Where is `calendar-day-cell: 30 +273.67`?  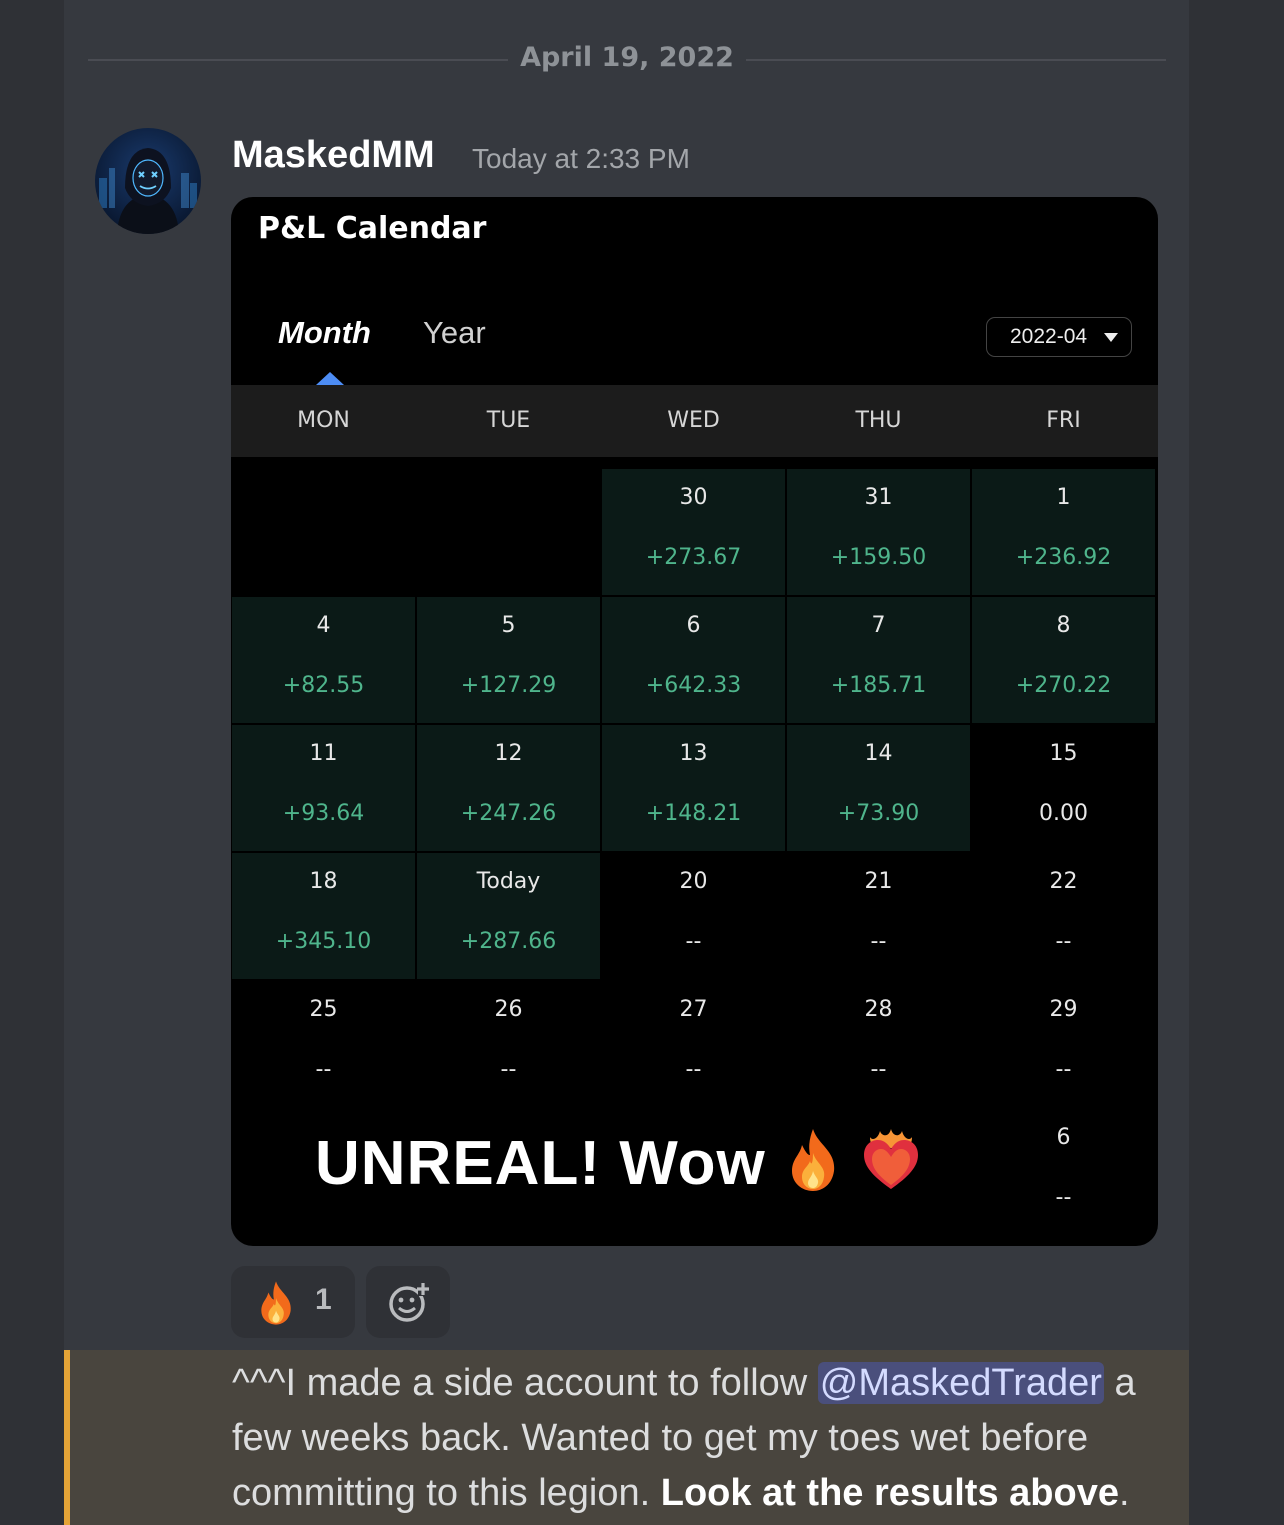 calendar-day-cell: 30 +273.67 is located at coordinates (693, 532).